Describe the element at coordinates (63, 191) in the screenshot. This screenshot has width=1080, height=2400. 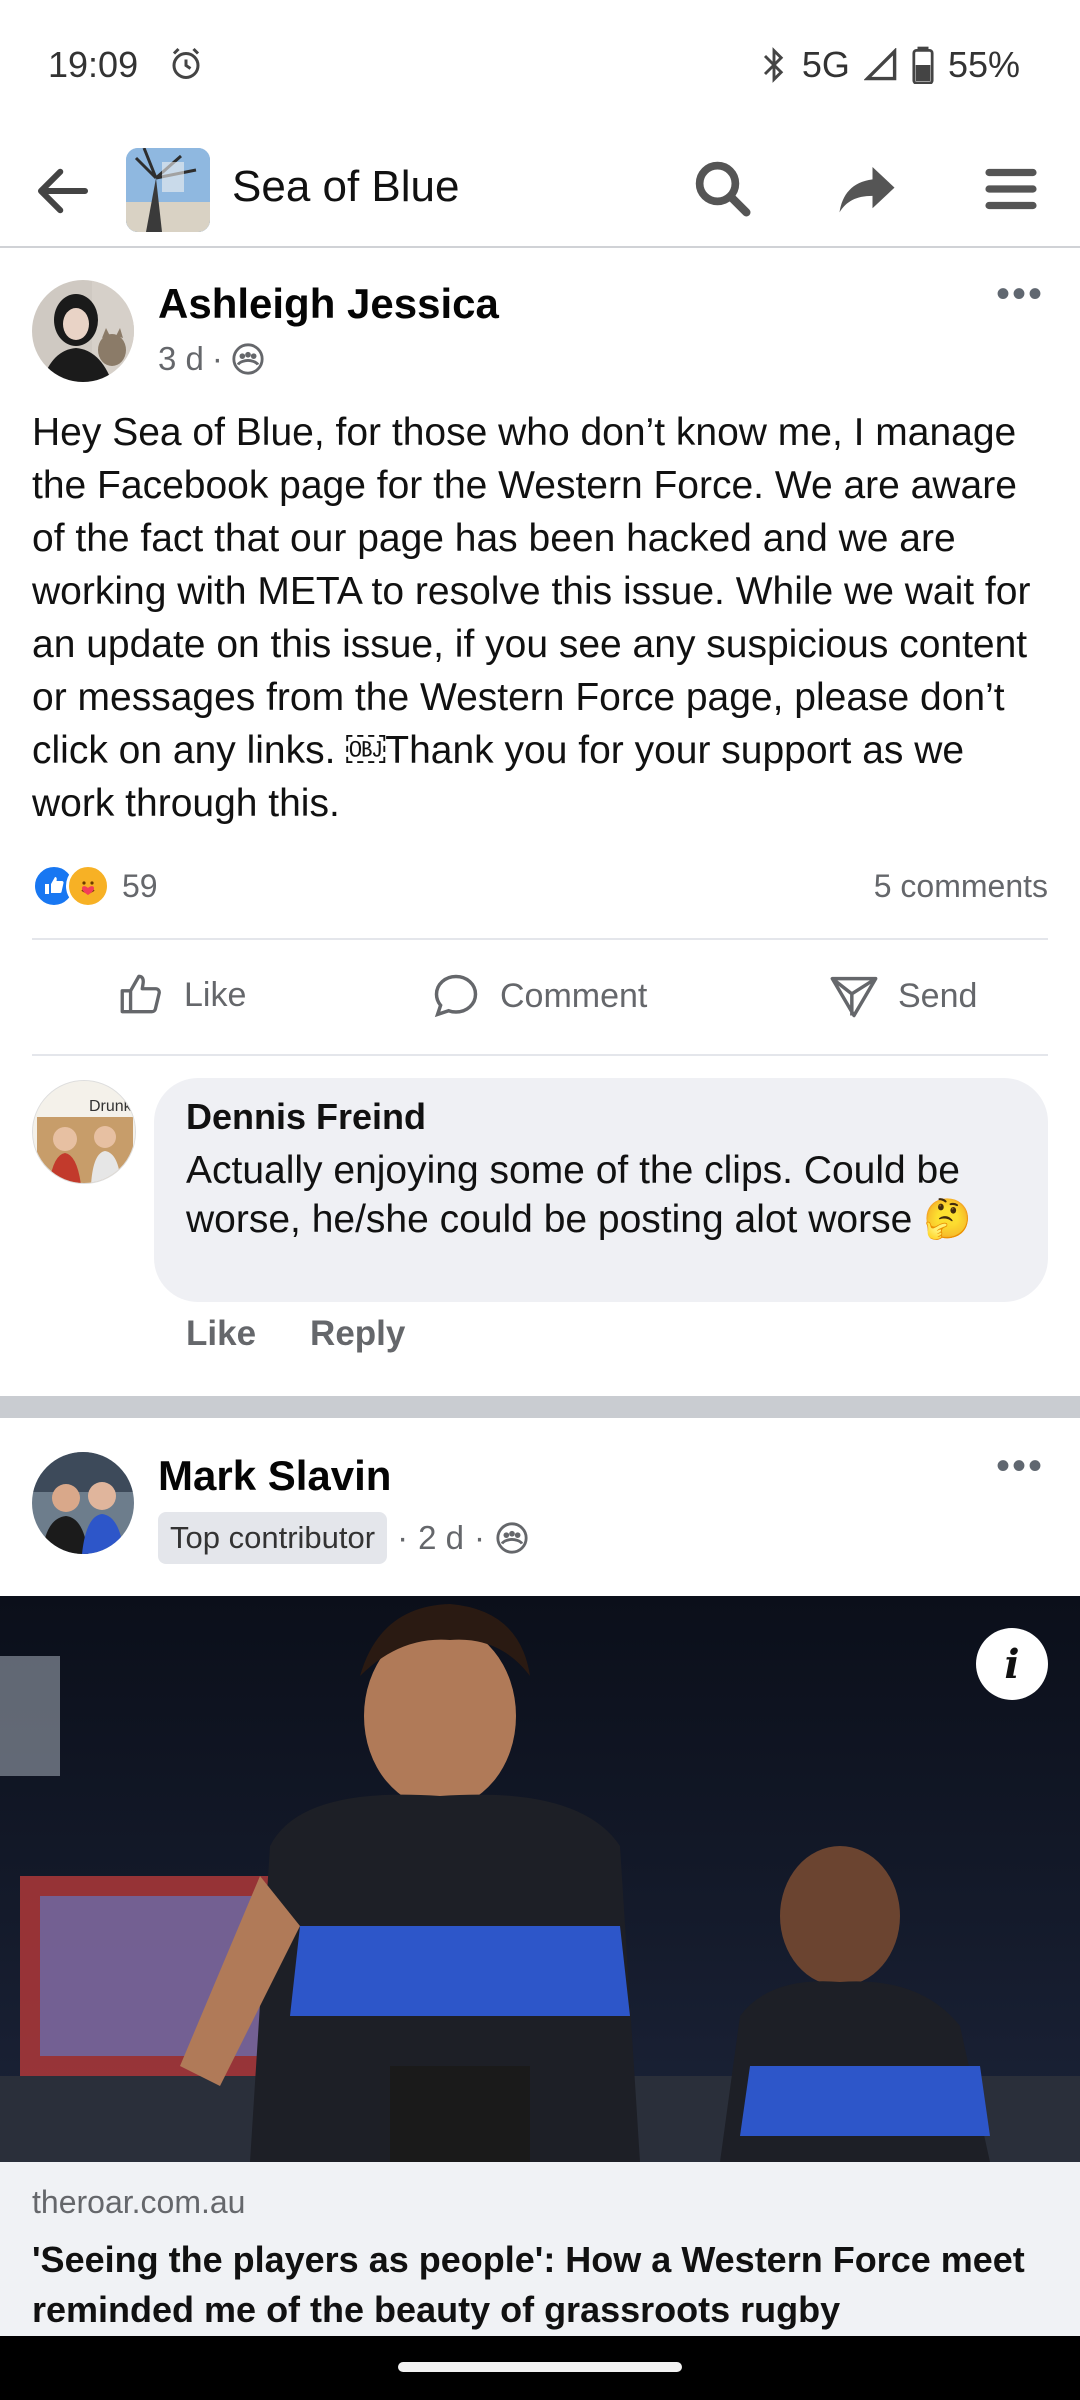
I see `back-arrow-icon` at that location.